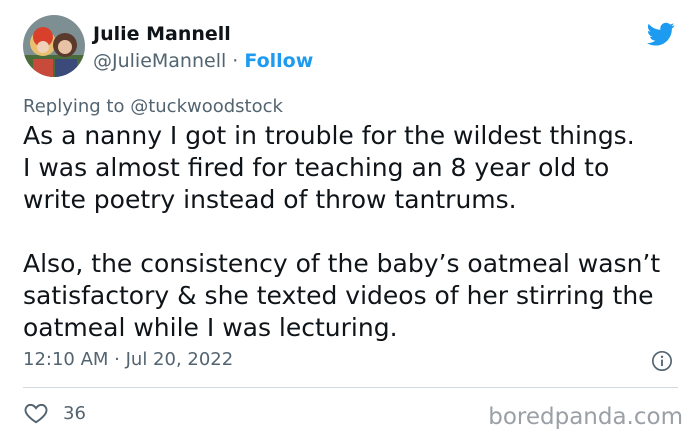 Image resolution: width=700 pixels, height=441 pixels. Describe the element at coordinates (661, 34) in the screenshot. I see `twitter-bird-icon` at that location.